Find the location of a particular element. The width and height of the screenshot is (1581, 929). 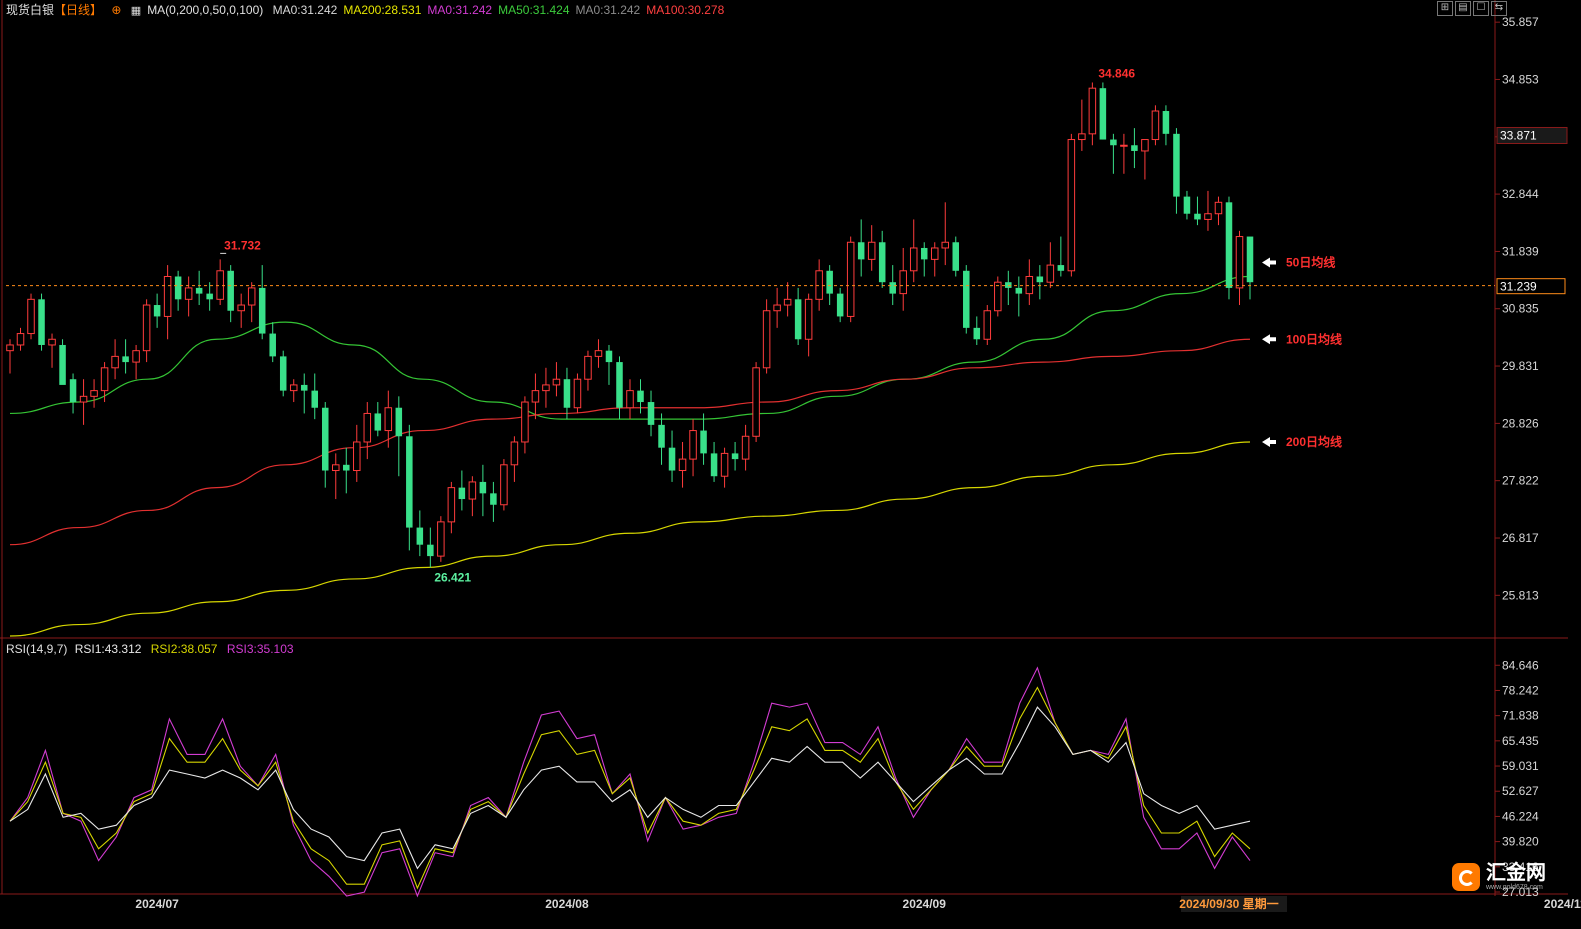

rsi-line-rsi1 is located at coordinates (630, 788).